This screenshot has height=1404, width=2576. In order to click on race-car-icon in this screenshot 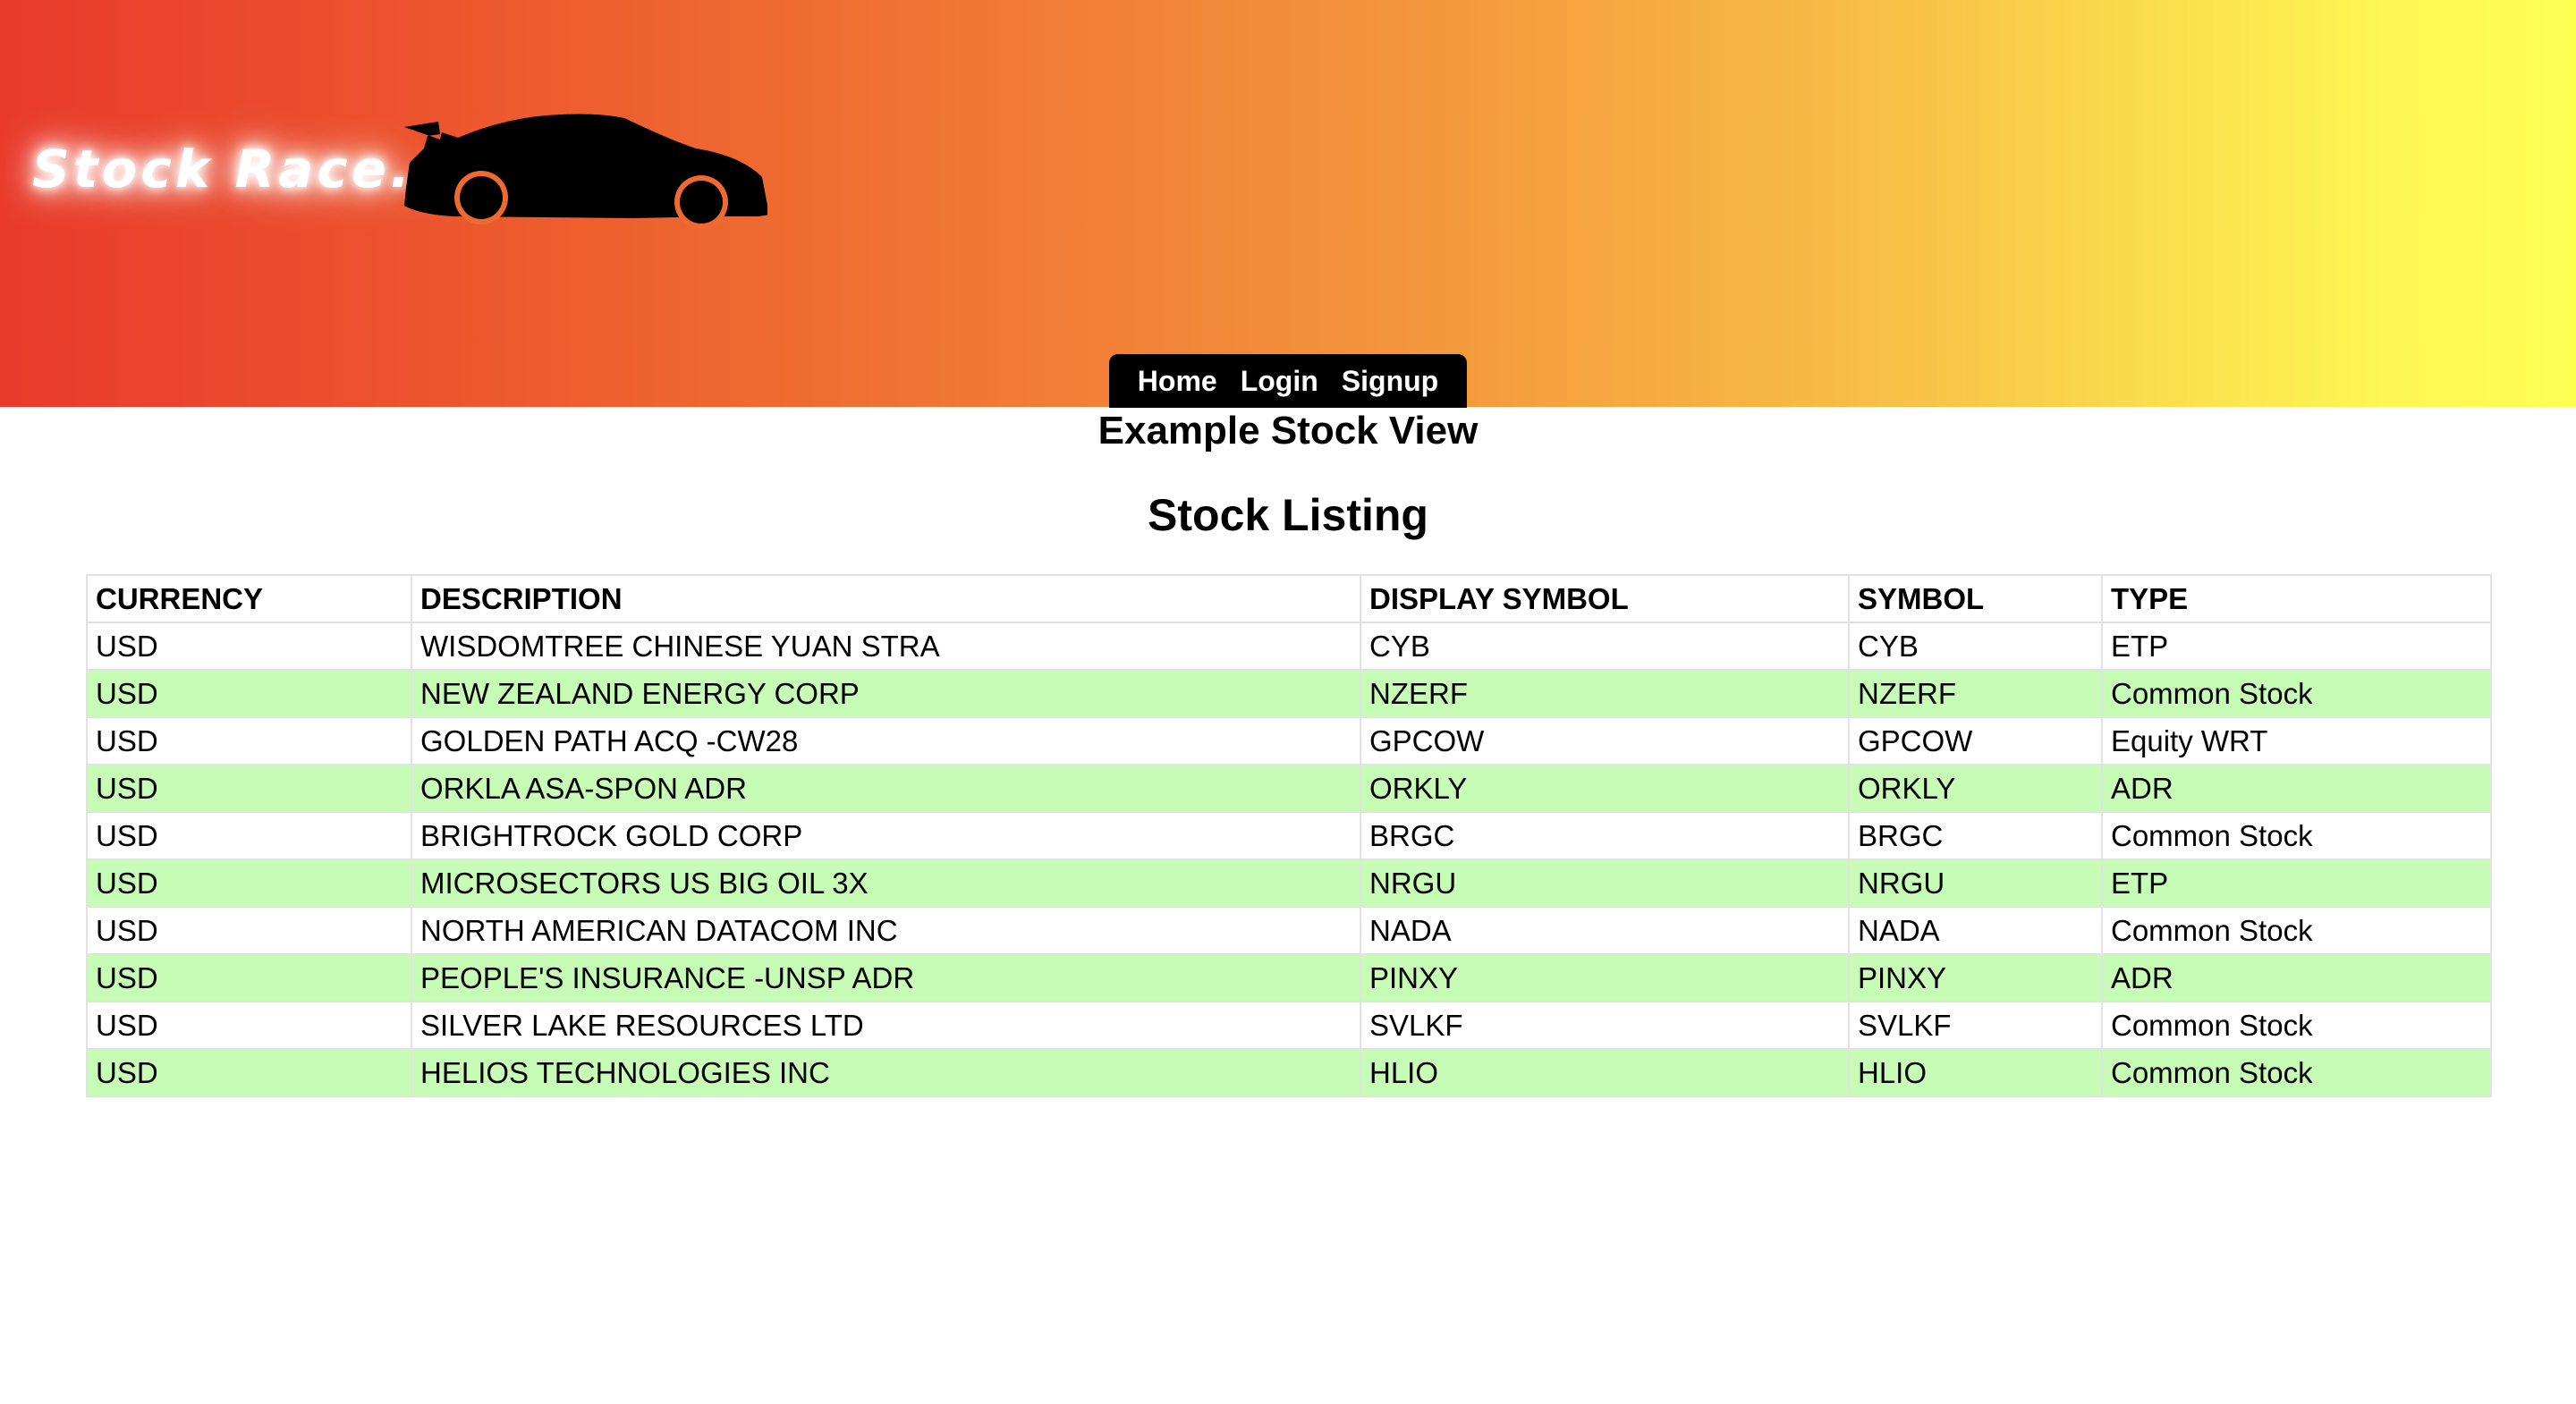, I will do `click(585, 171)`.